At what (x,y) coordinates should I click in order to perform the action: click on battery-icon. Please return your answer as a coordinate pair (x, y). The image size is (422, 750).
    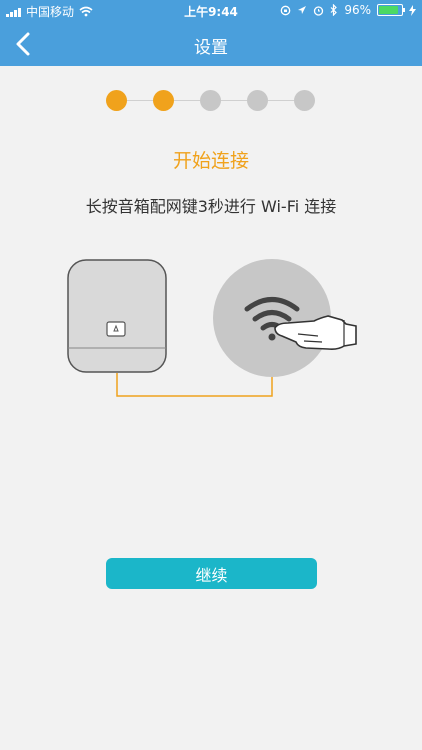
    Looking at the image, I should click on (391, 10).